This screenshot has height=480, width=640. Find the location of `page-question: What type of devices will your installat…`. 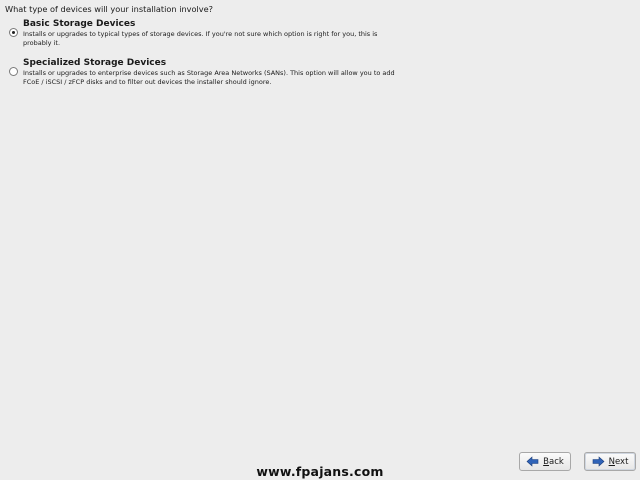

page-question: What type of devices will your installat… is located at coordinates (109, 9).